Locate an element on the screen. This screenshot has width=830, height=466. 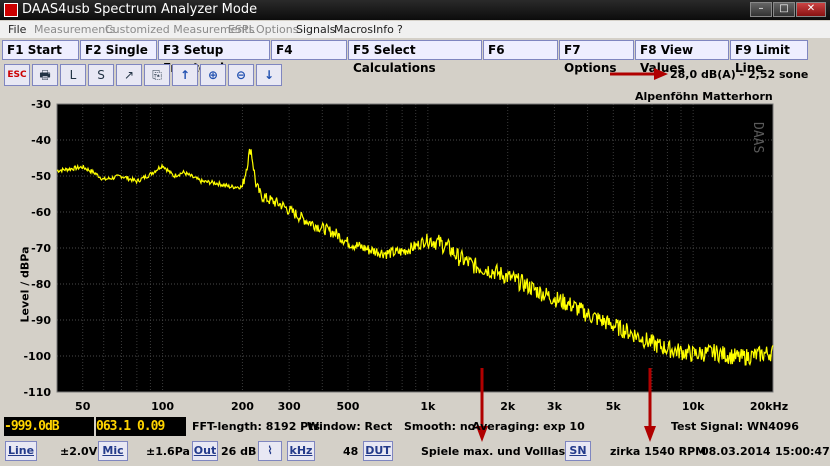
f1-start-button: F1 Start is located at coordinates (40, 50).